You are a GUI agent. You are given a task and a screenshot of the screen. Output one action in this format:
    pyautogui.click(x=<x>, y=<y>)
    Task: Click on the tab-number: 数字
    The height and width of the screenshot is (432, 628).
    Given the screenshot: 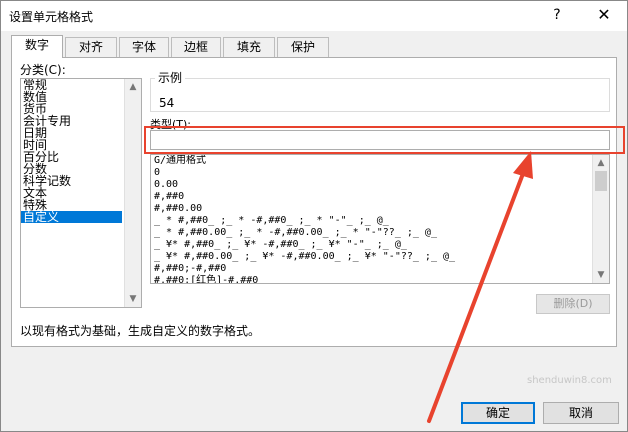 What is the action you would take?
    pyautogui.click(x=37, y=46)
    